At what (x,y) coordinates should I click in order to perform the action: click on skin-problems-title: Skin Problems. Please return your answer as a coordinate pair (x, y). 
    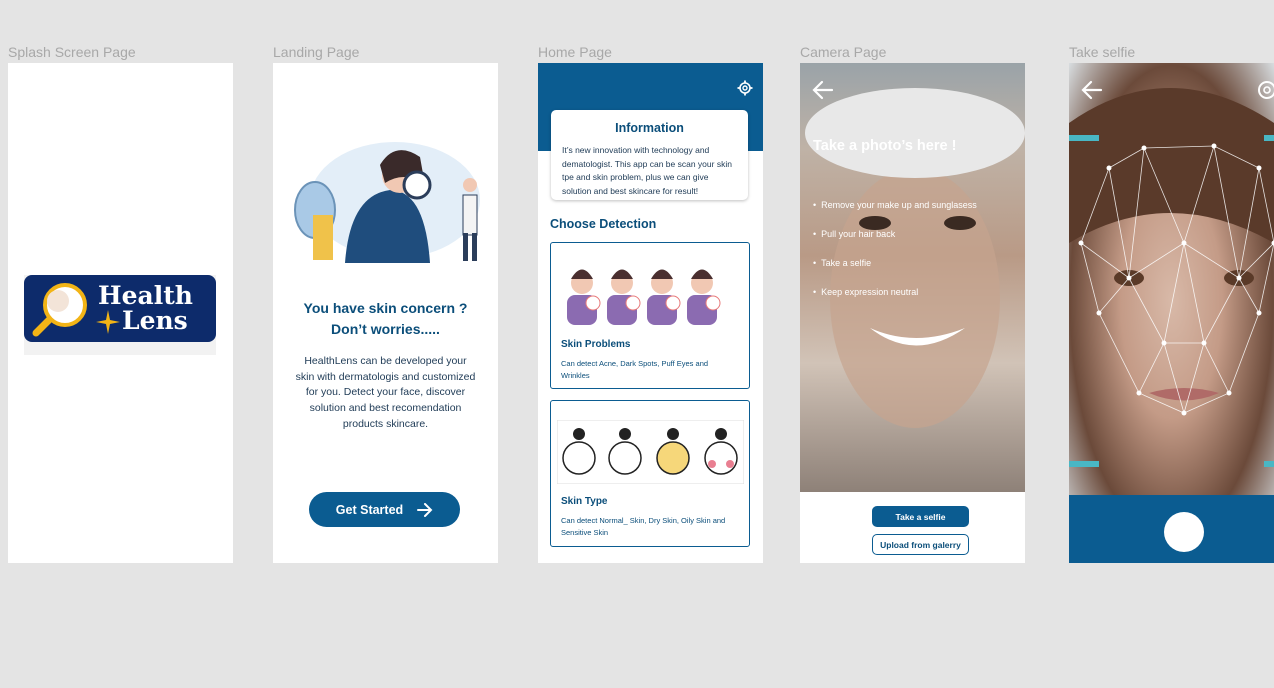
    Looking at the image, I should click on (596, 344).